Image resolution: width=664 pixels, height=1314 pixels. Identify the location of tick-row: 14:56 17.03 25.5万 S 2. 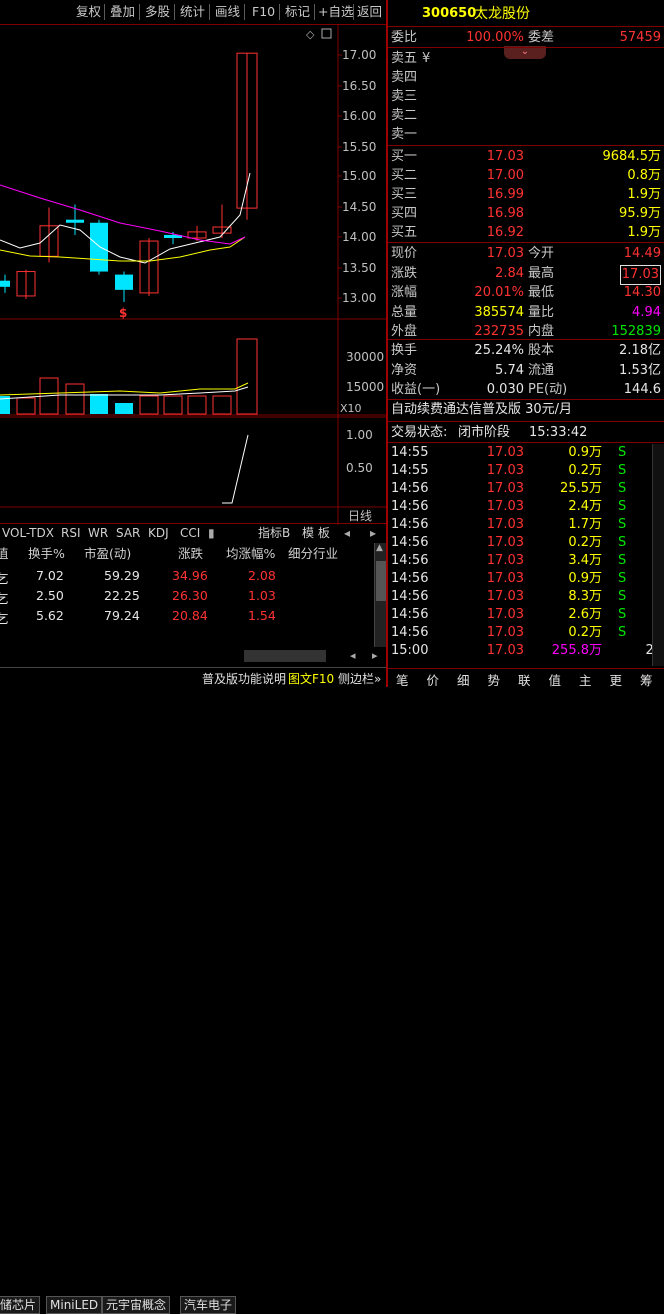
(526, 489).